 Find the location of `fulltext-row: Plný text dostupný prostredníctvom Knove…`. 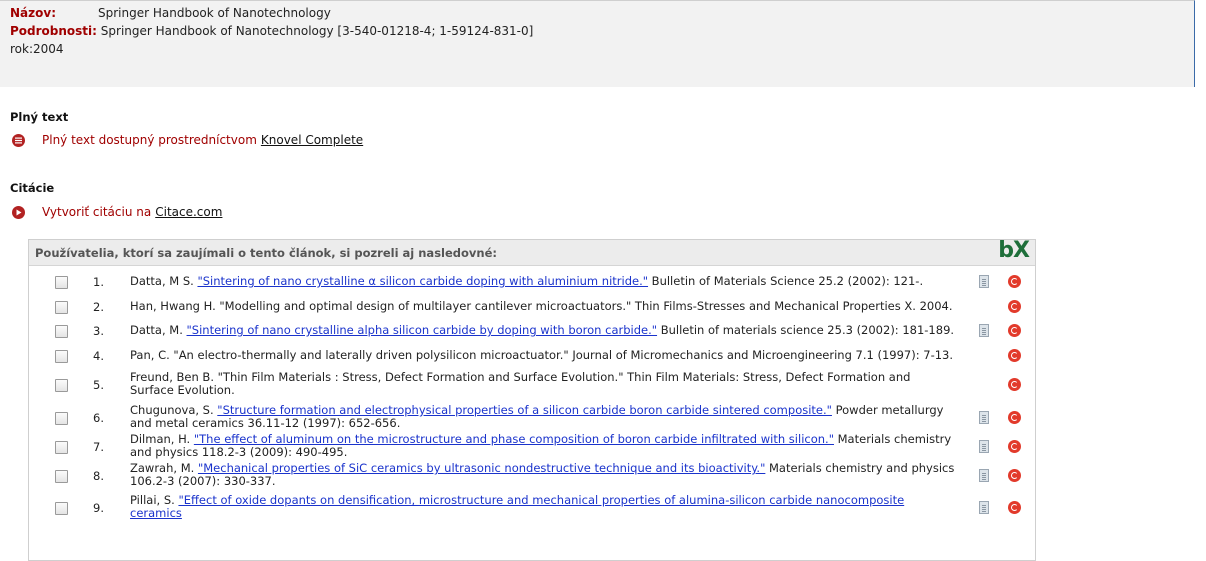

fulltext-row: Plný text dostupný prostredníctvom Knove… is located at coordinates (187, 140).